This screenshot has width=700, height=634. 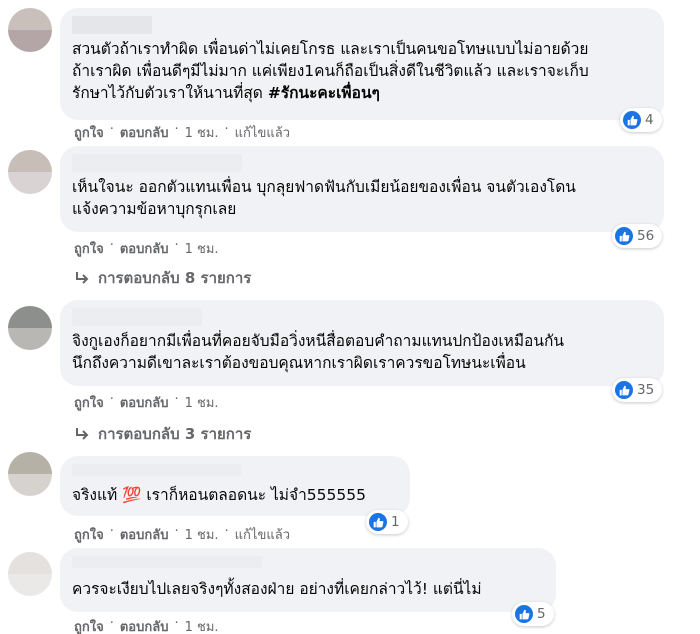 I want to click on replies-count-label: การตอบกลับ 3 รายการ, so click(x=174, y=434).